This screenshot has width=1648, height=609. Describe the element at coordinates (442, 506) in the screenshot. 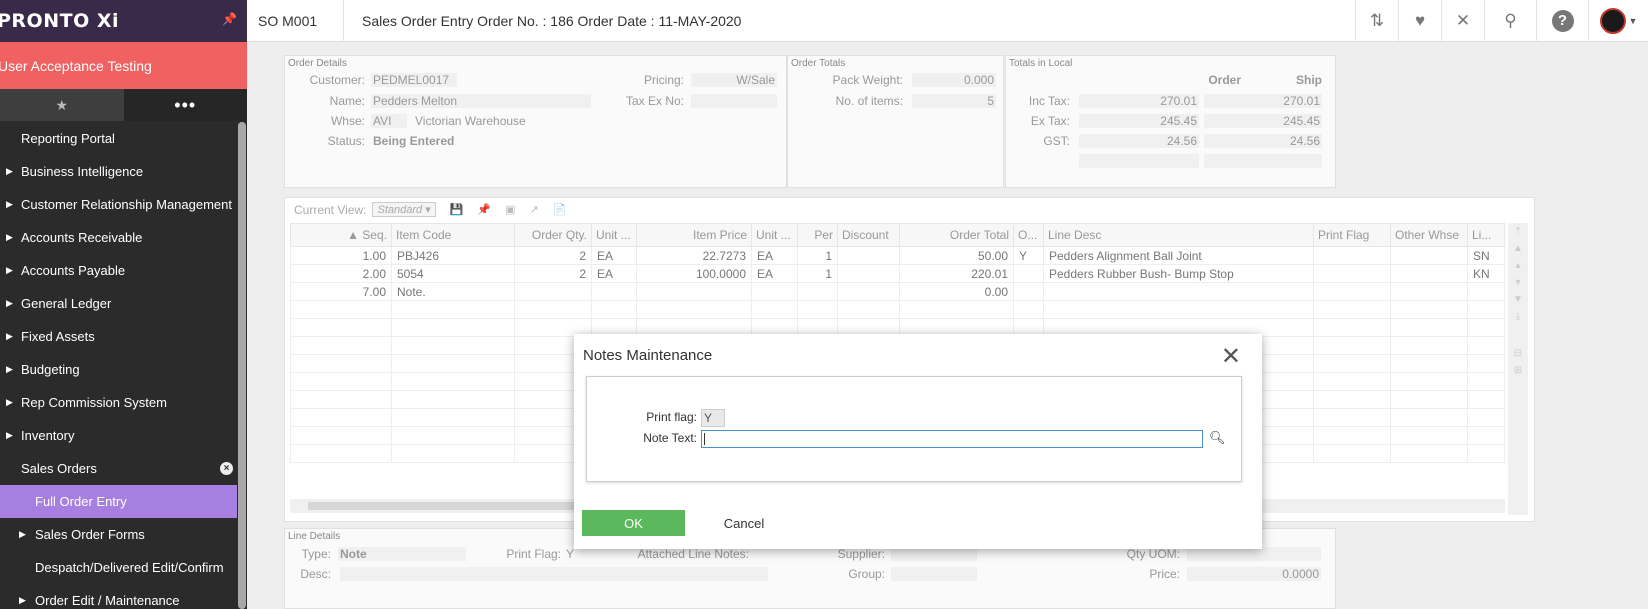

I see `grid-scroll-thumb` at that location.